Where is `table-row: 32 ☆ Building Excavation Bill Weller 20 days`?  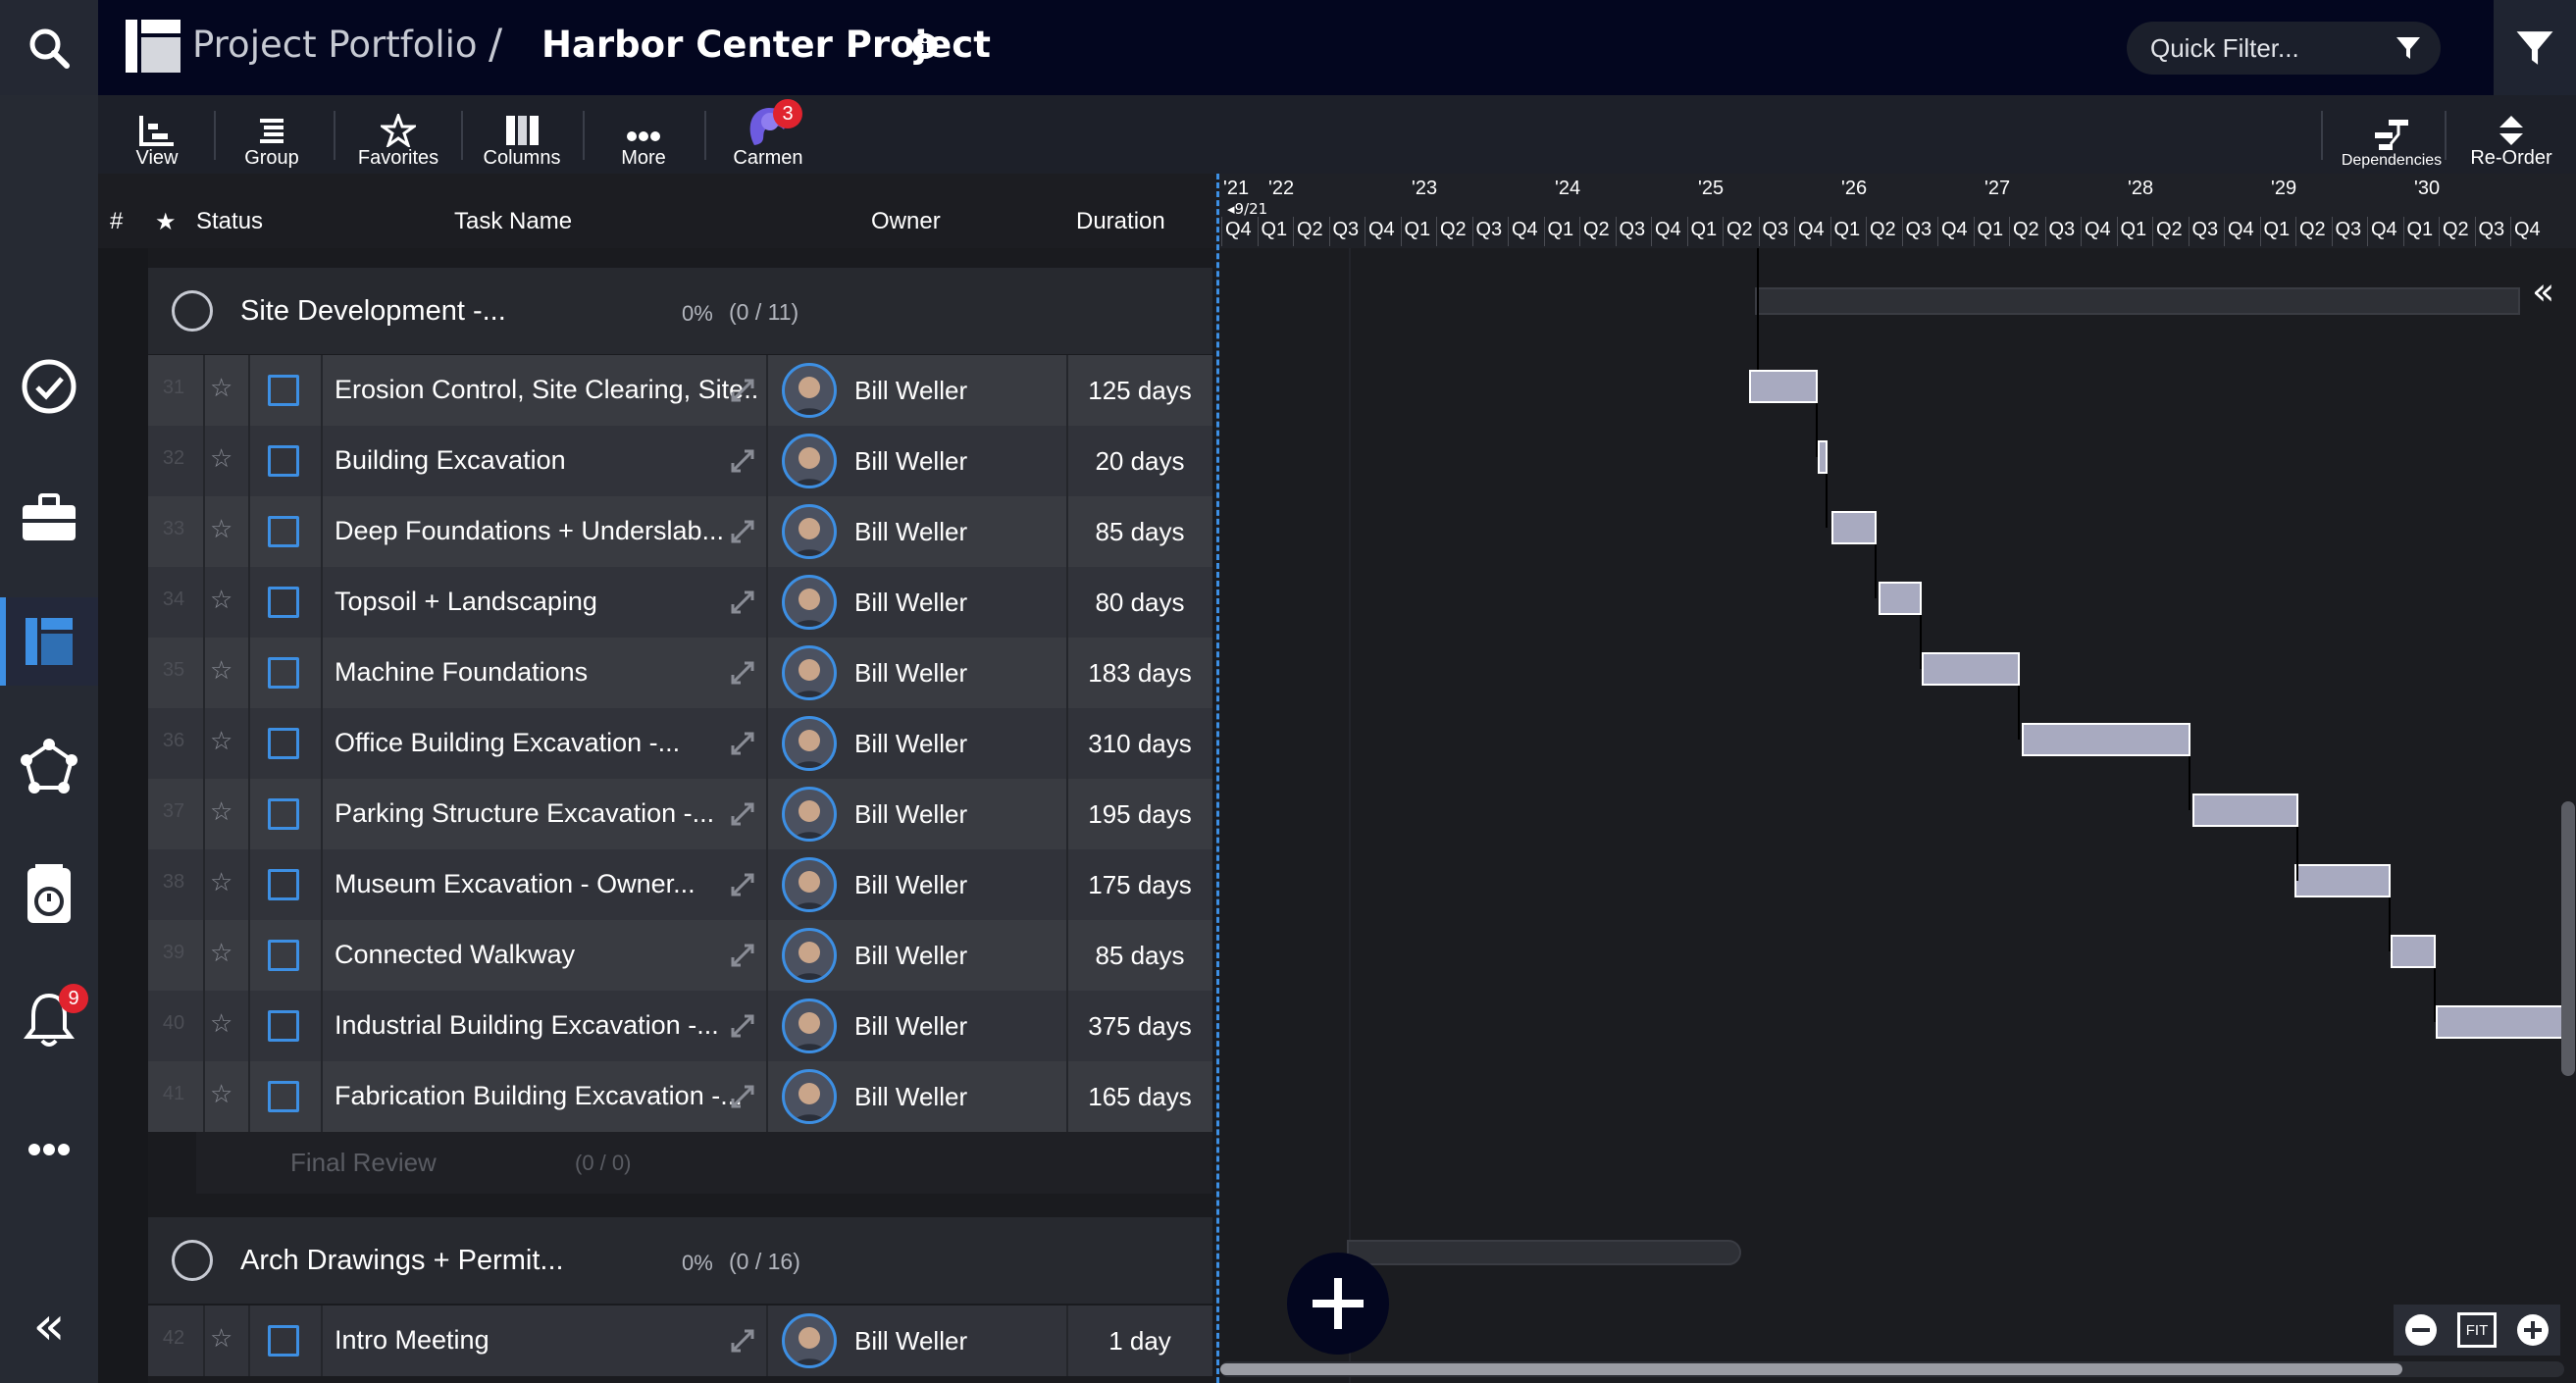
table-row: 32 ☆ Building Excavation Bill Weller 20 days is located at coordinates (680, 461).